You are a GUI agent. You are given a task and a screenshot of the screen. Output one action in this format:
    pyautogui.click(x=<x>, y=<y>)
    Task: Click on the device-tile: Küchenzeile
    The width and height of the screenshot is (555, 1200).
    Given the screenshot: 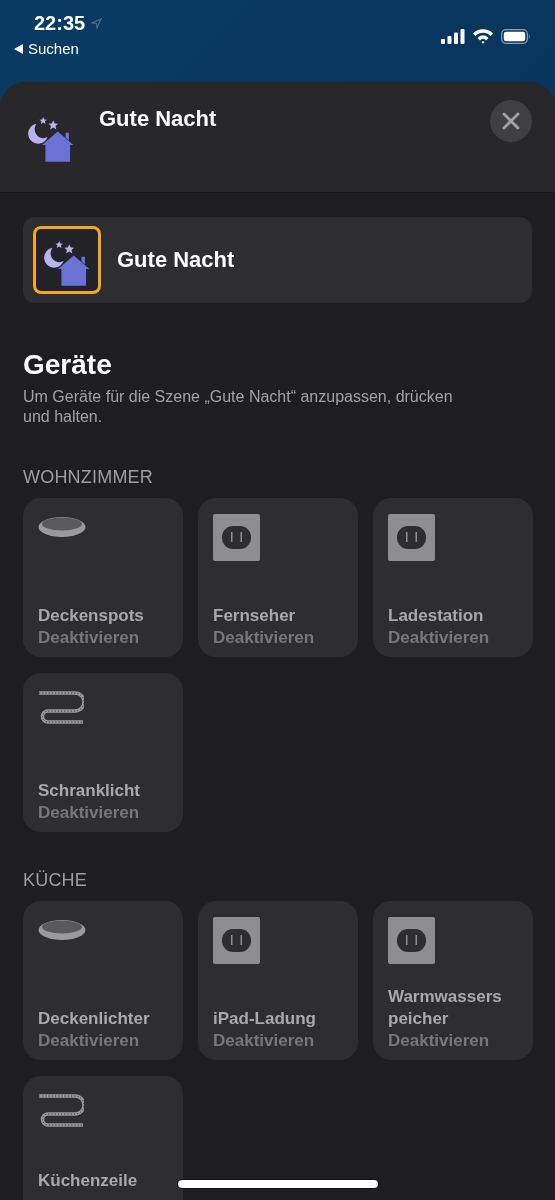 What is the action you would take?
    pyautogui.click(x=103, y=1138)
    